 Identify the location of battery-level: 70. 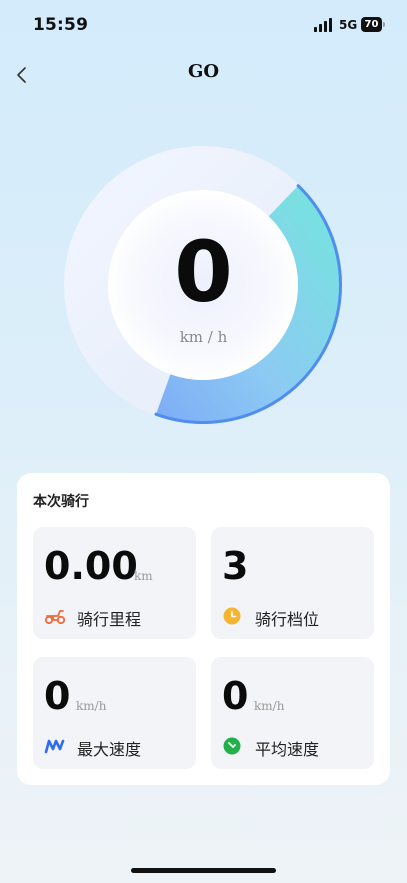
(371, 24).